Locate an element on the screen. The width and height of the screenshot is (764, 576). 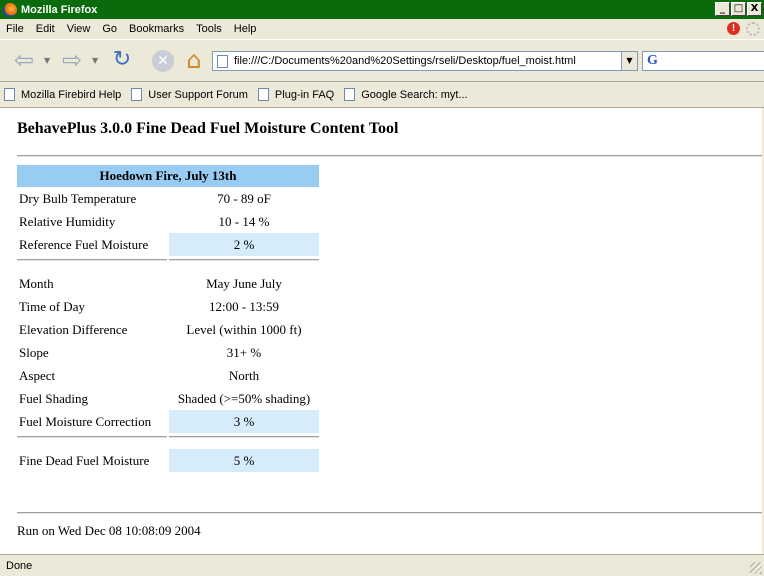
forward-dropdown-icon: ▼ is located at coordinates (95, 60).